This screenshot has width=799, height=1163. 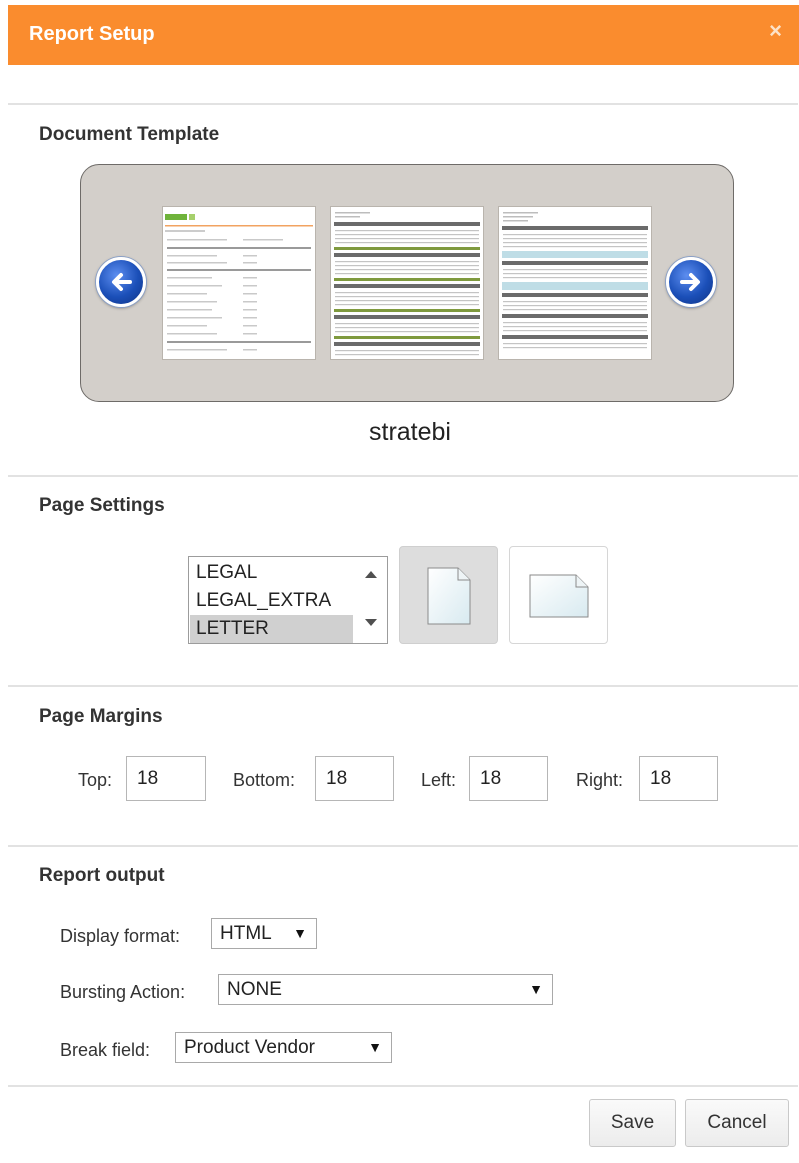 What do you see at coordinates (92, 34) in the screenshot?
I see `dialog-title: Report Setup` at bounding box center [92, 34].